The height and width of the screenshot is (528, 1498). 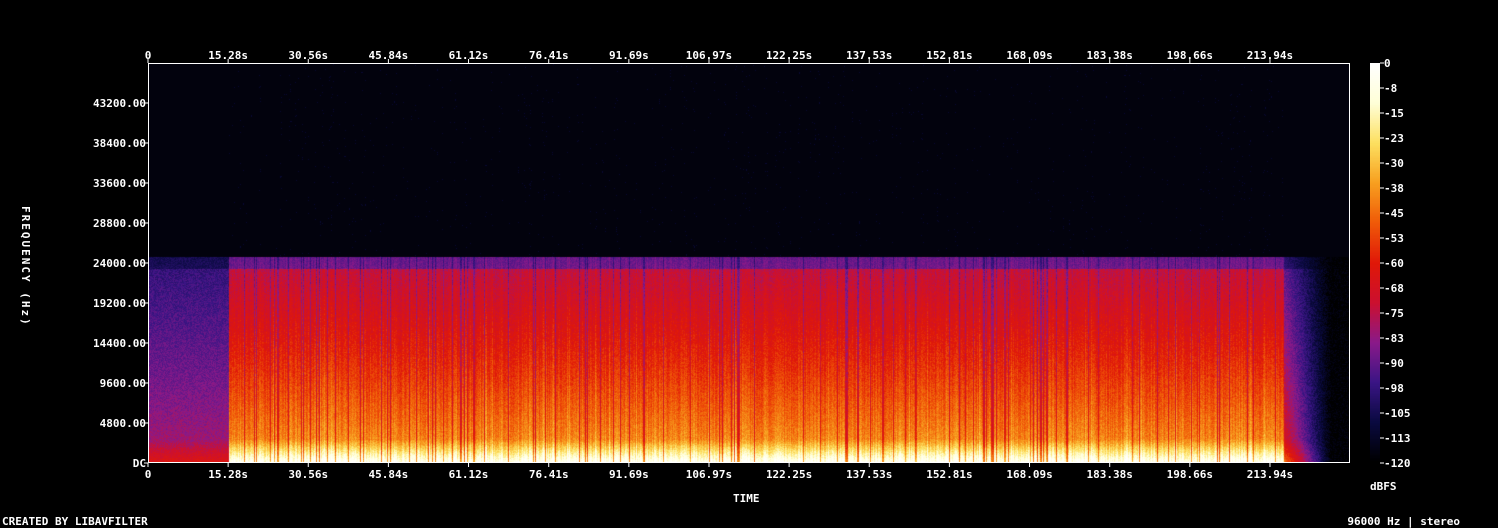 What do you see at coordinates (119, 303) in the screenshot?
I see `y-tick-label: 19200.00` at bounding box center [119, 303].